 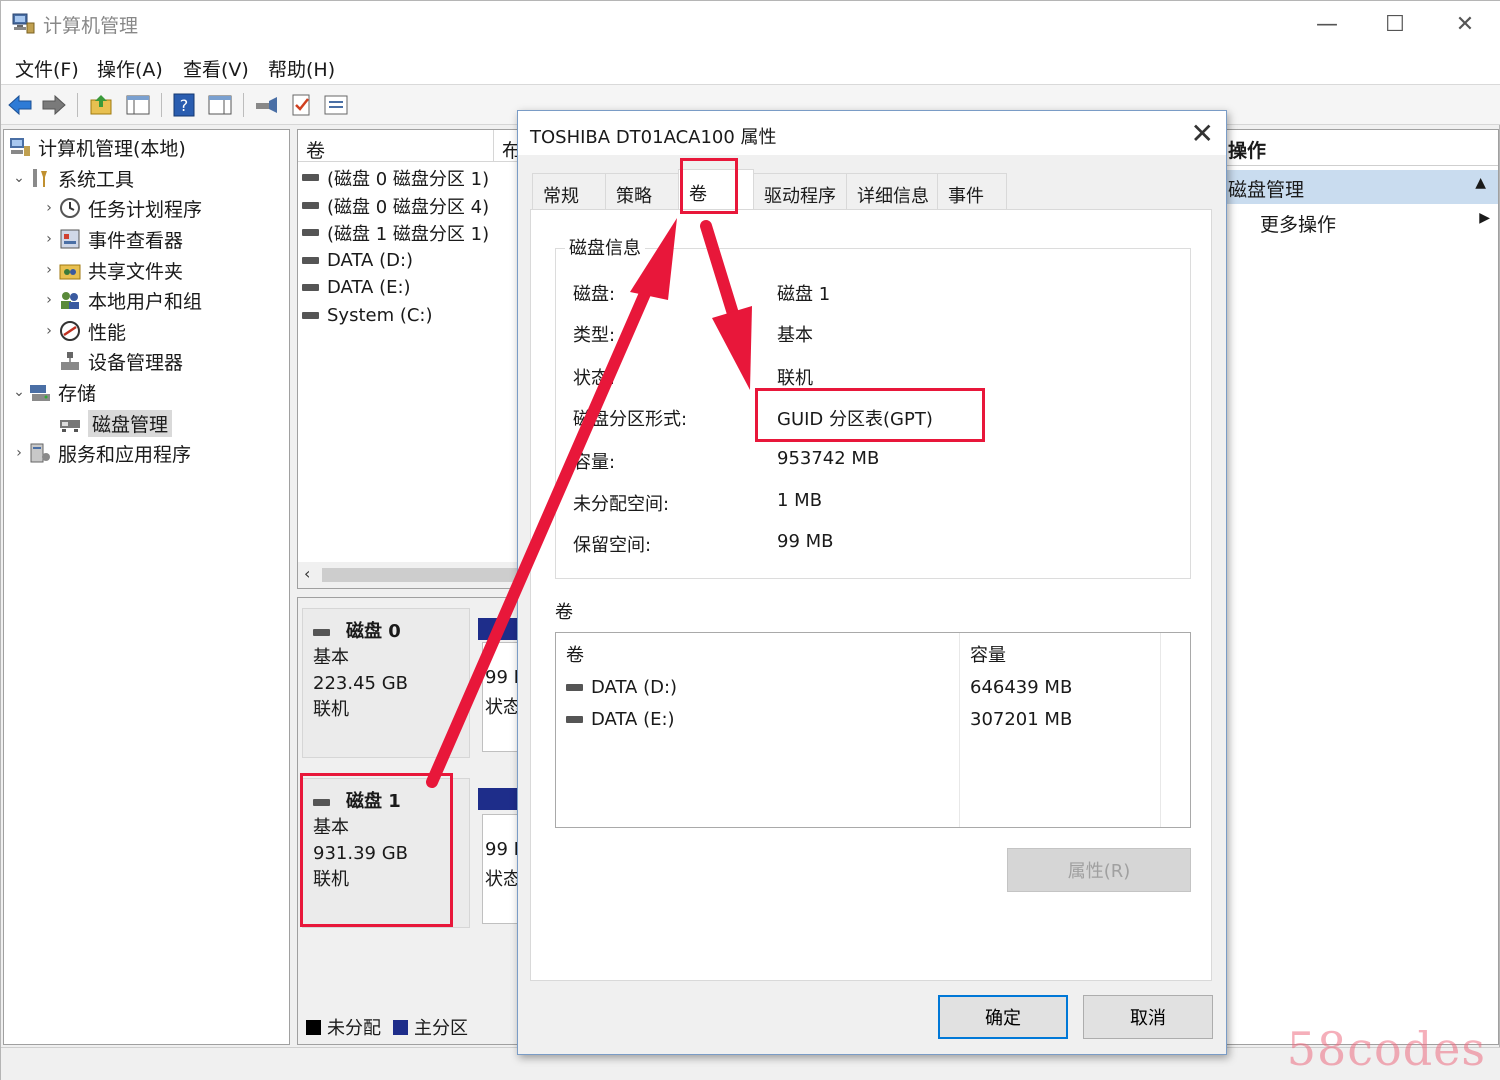 What do you see at coordinates (800, 191) in the screenshot?
I see `tab-driver: 驱动程序` at bounding box center [800, 191].